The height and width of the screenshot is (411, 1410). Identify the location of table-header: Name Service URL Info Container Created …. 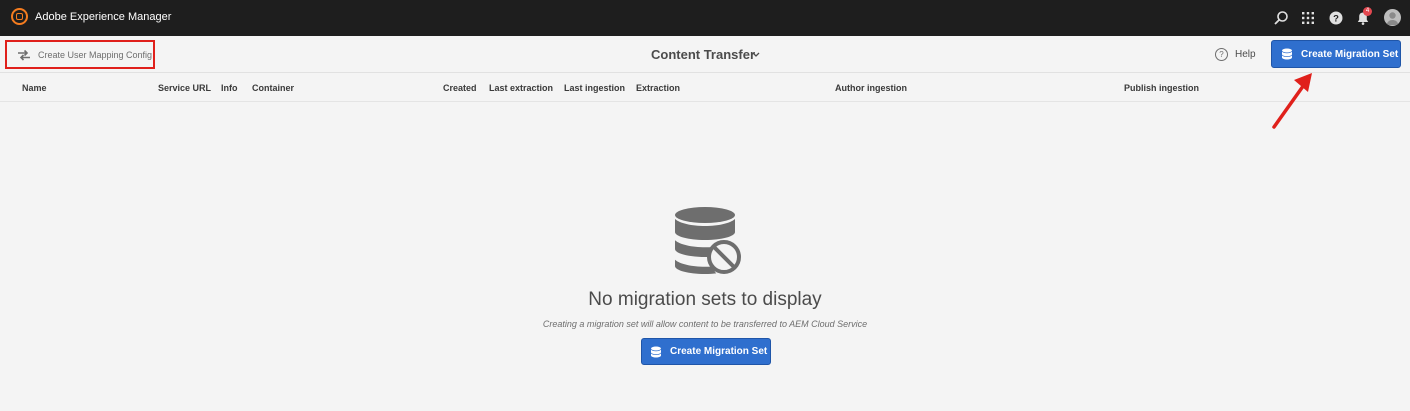
(705, 90).